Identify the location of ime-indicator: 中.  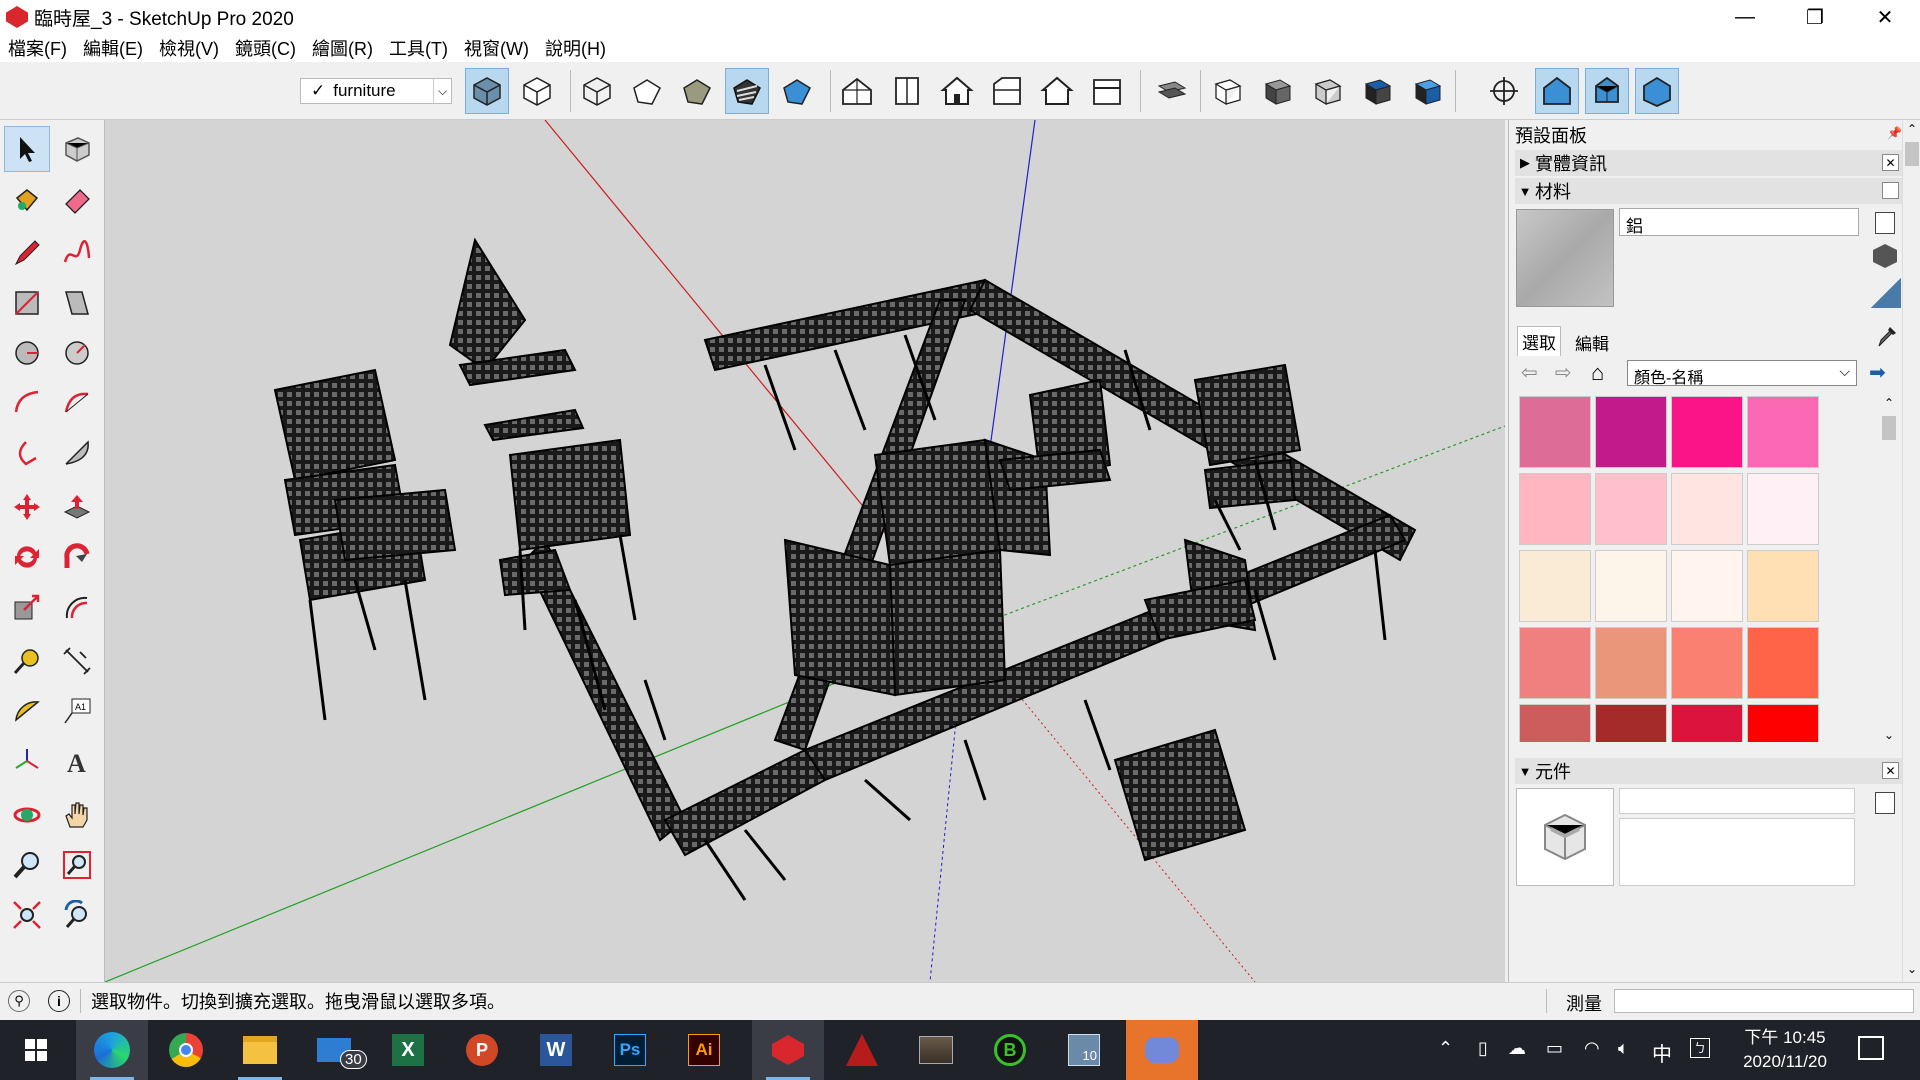
(1662, 1052).